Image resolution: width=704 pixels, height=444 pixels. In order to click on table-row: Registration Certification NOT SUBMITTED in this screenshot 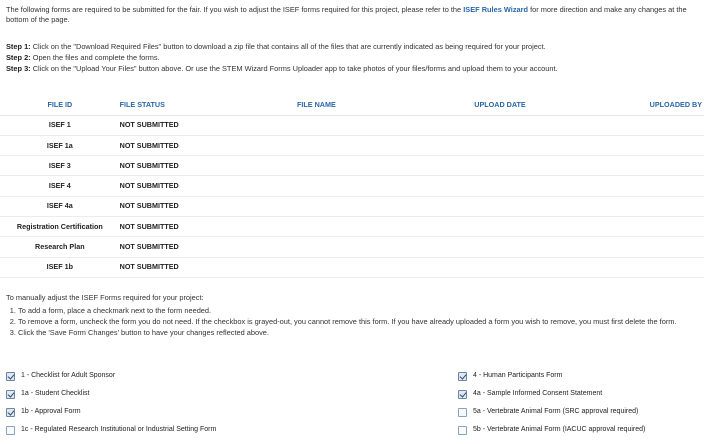, I will do `click(352, 227)`.